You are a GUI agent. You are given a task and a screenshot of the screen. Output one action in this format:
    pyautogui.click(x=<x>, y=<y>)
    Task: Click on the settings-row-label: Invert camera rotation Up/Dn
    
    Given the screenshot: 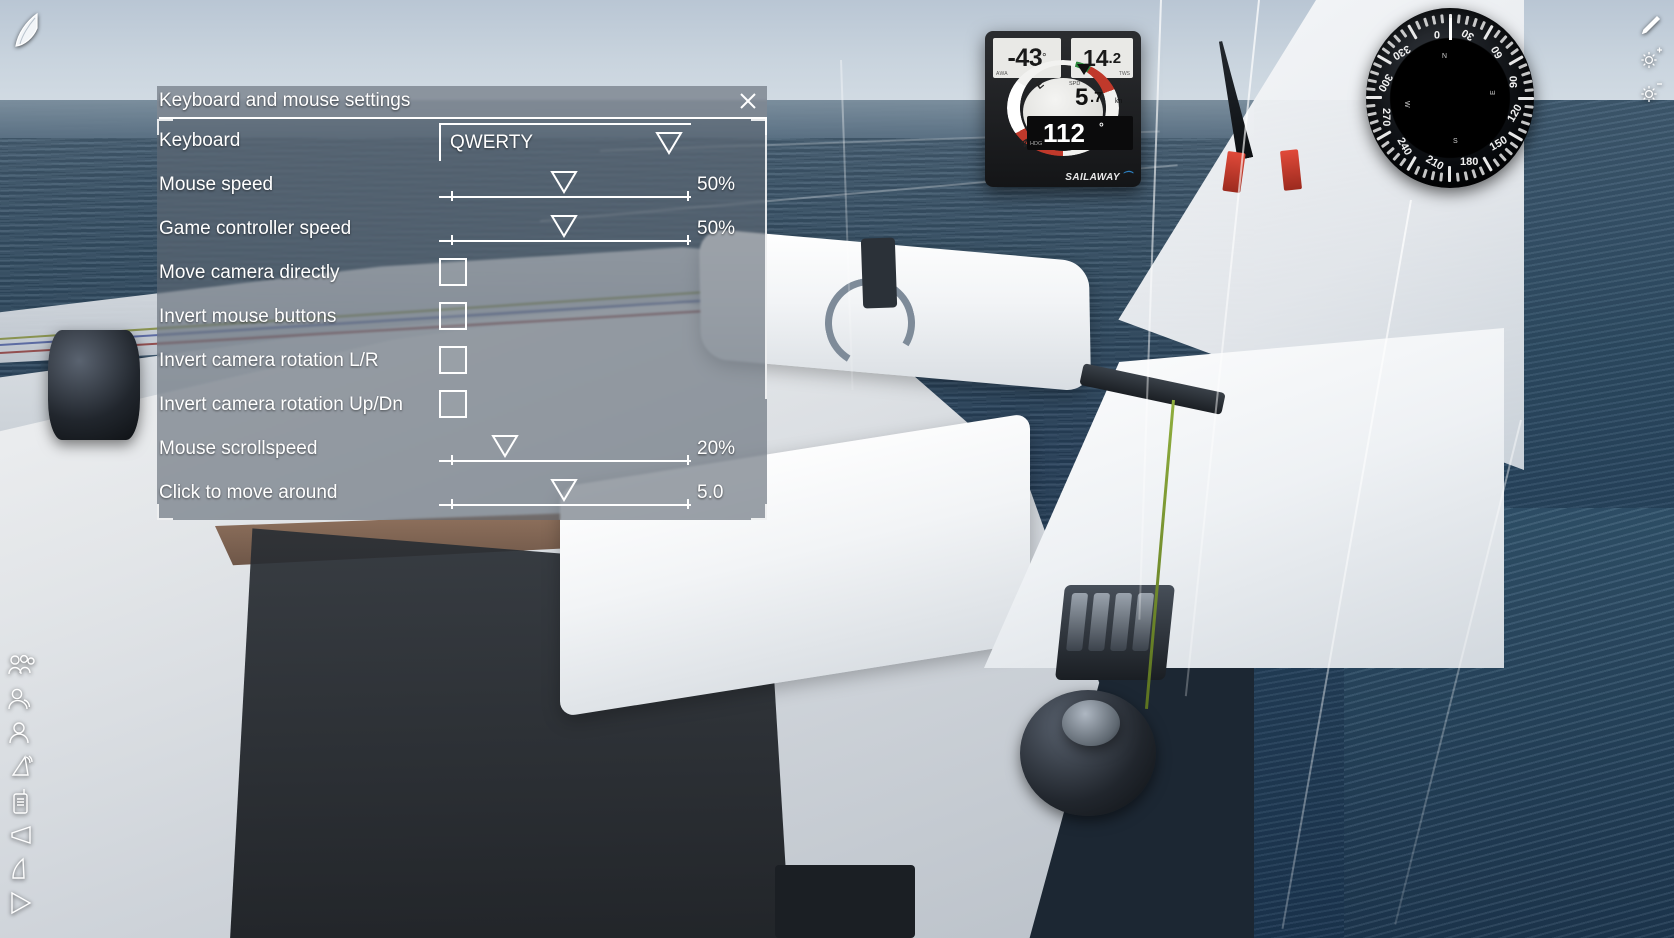 What is the action you would take?
    pyautogui.click(x=281, y=404)
    